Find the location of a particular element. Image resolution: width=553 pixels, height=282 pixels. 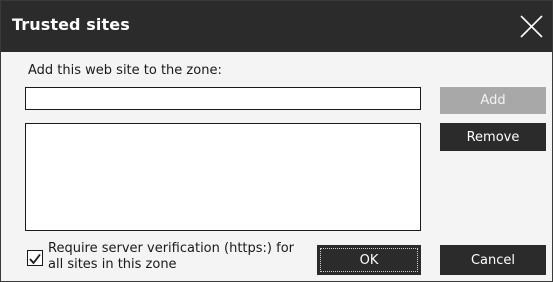

add-button: Add is located at coordinates (493, 100).